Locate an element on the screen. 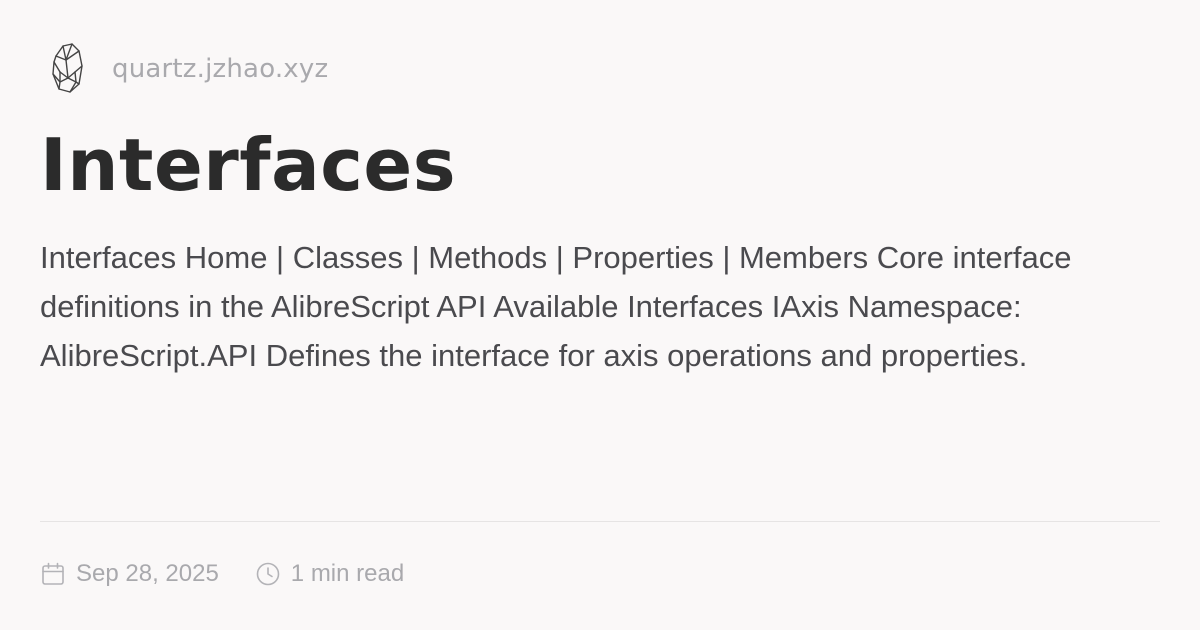 The height and width of the screenshot is (630, 1200). meta-date: Sep 28, 2025 is located at coordinates (129, 574).